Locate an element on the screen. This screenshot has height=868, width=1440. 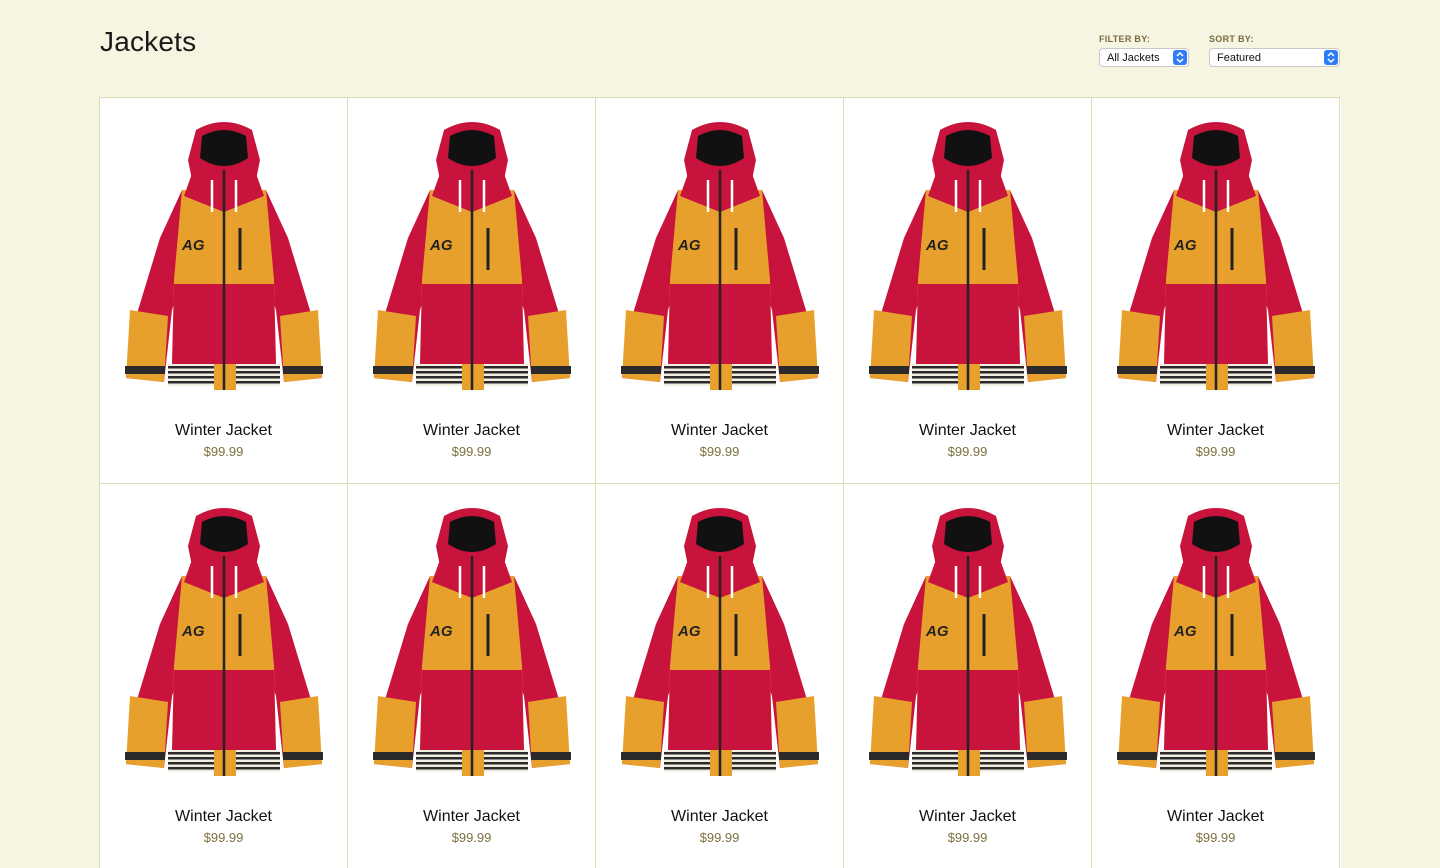
sort-group: SORT BY: Featured is located at coordinates (1274, 50).